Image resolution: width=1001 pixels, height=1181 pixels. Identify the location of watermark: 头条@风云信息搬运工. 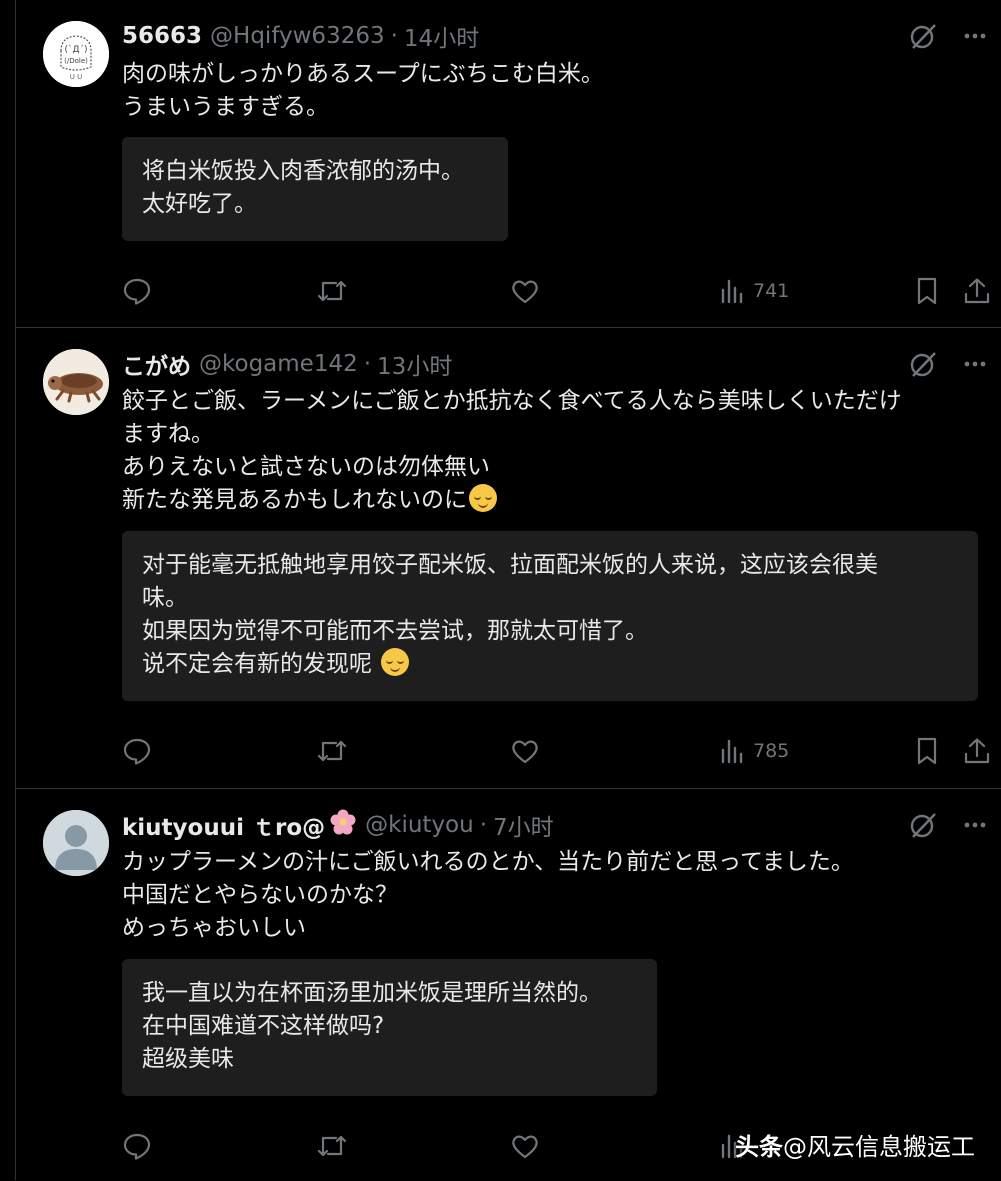
(855, 1144).